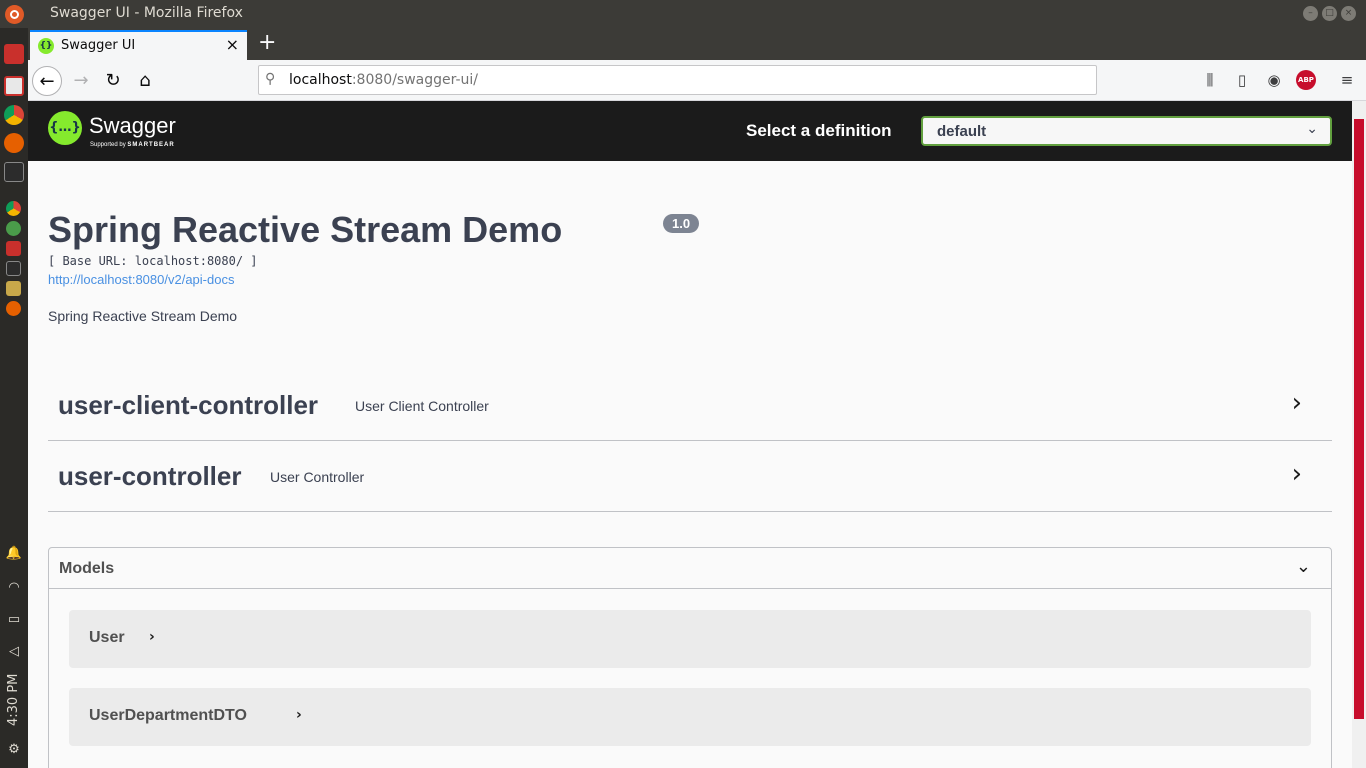  I want to click on scrollbar-thumb, so click(1359, 419).